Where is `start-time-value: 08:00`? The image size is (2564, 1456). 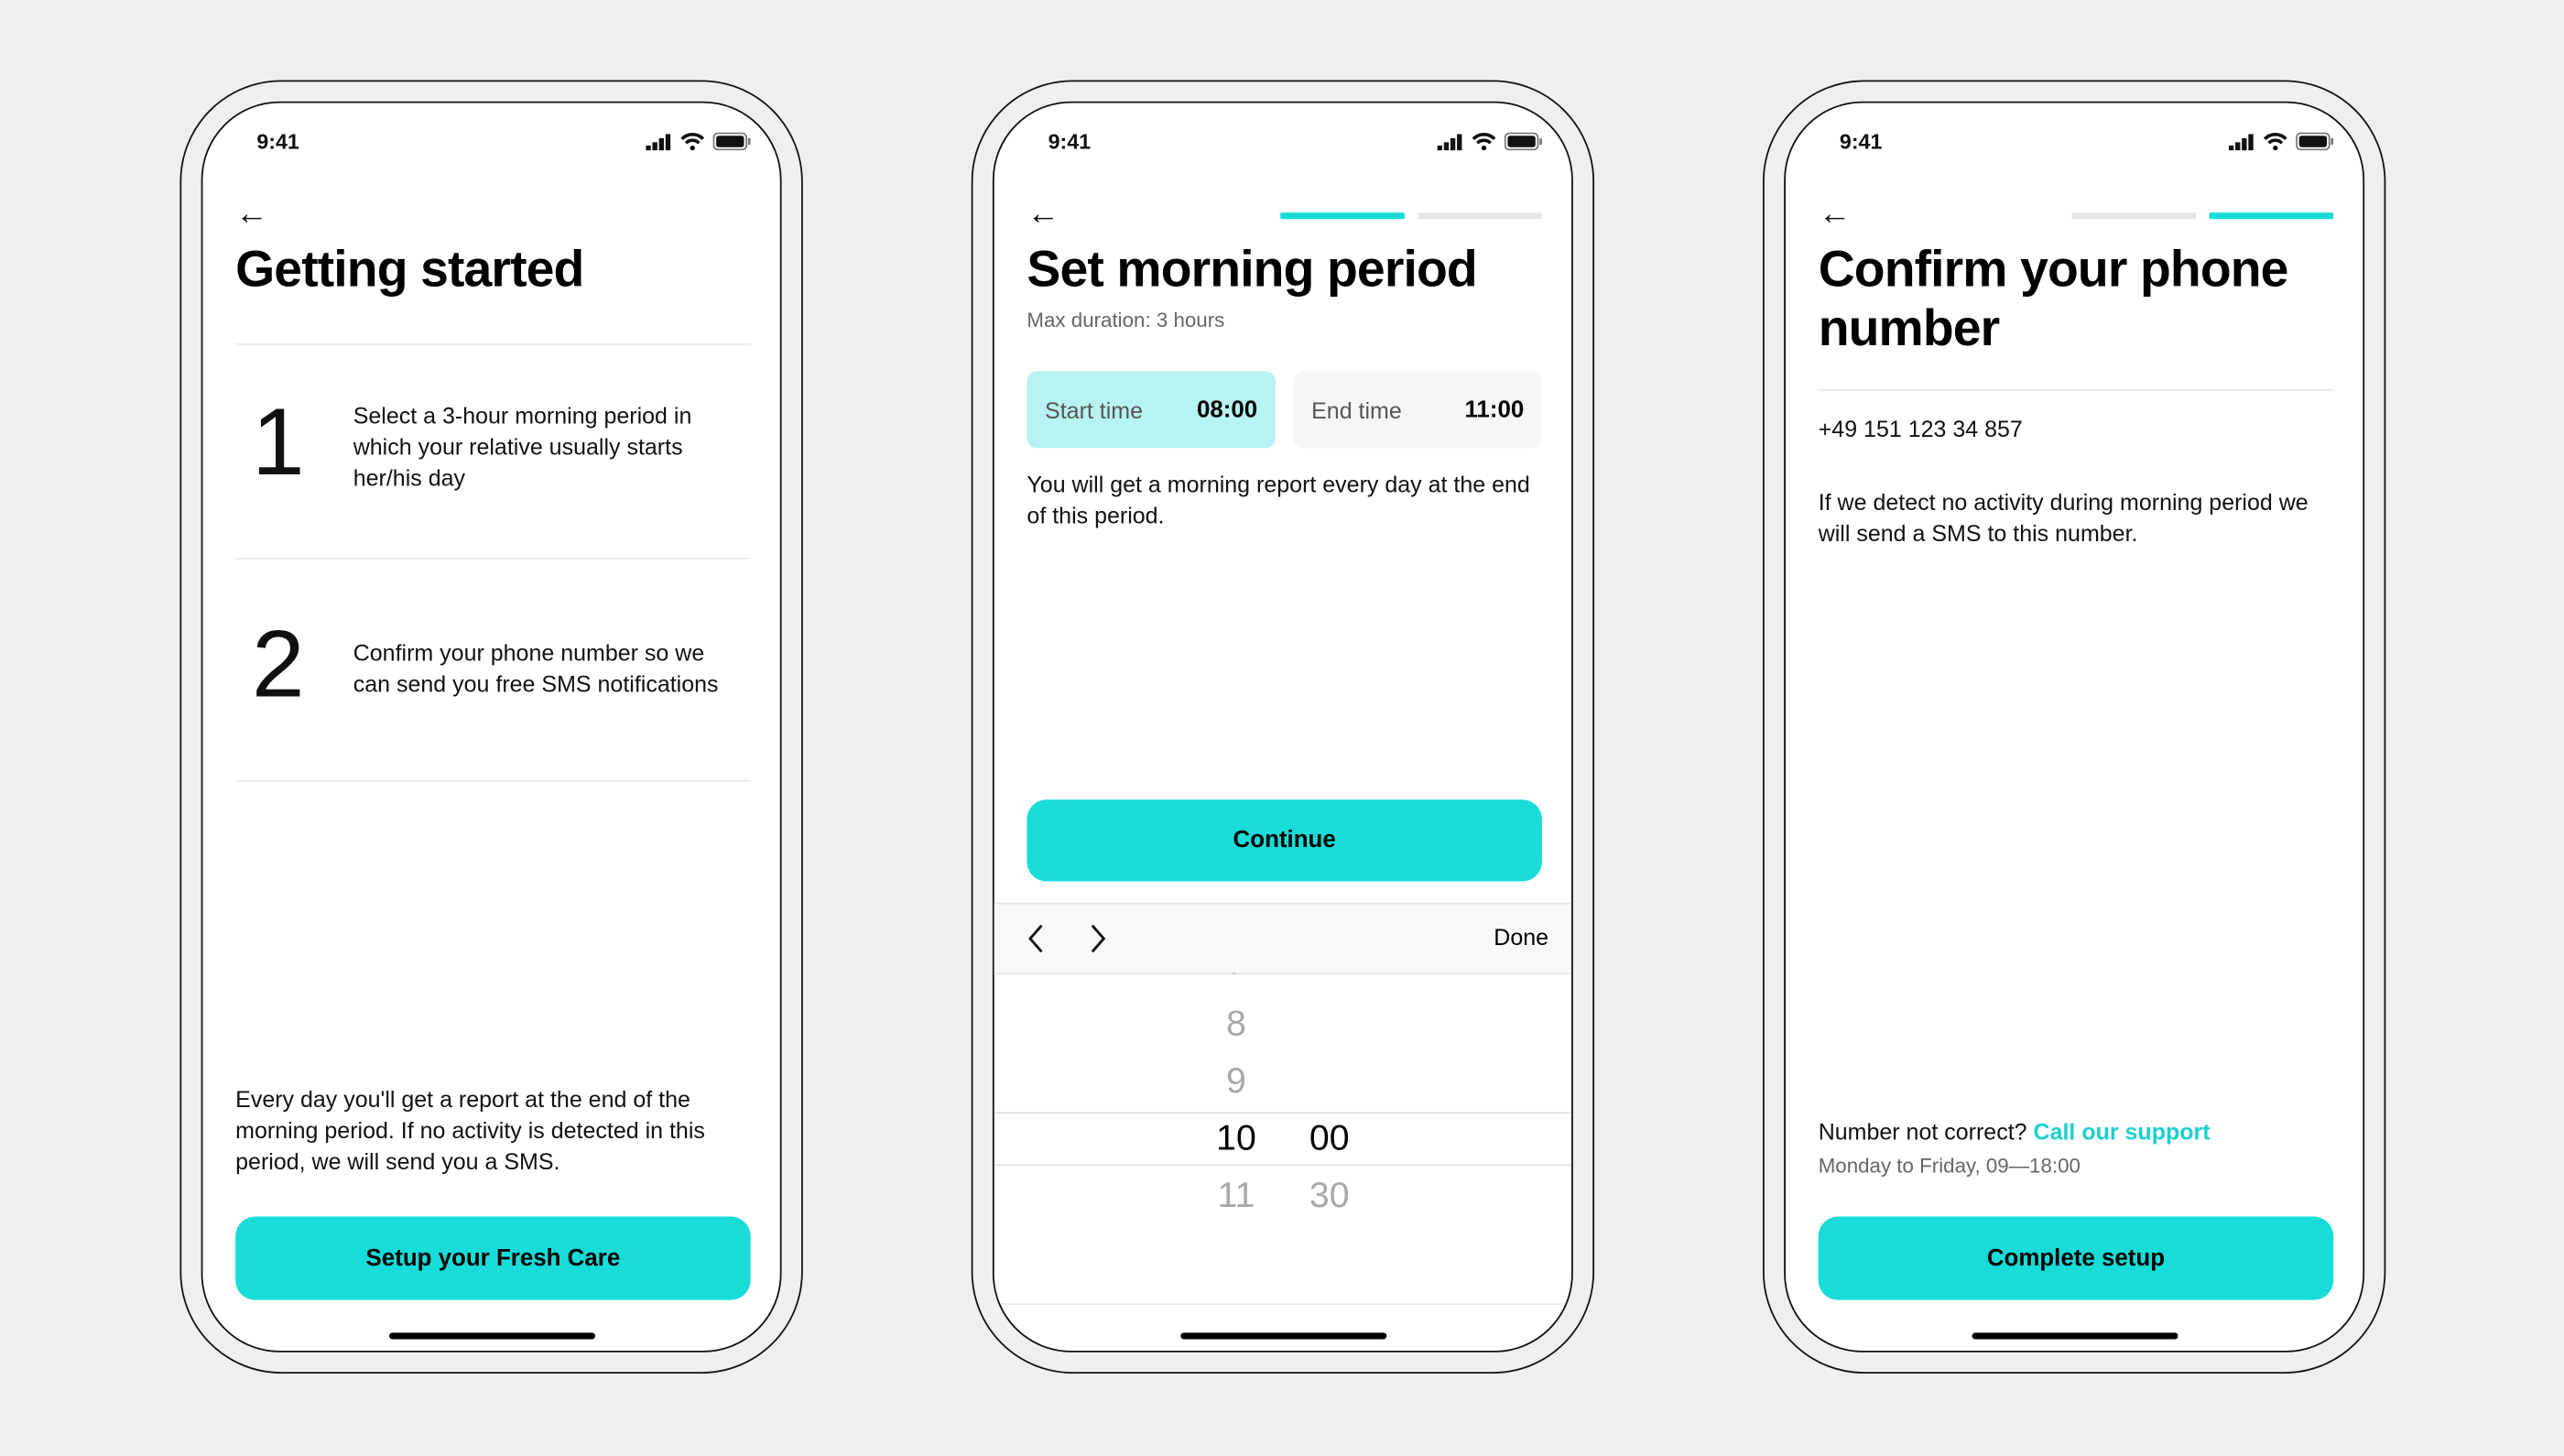 start-time-value: 08:00 is located at coordinates (1227, 410).